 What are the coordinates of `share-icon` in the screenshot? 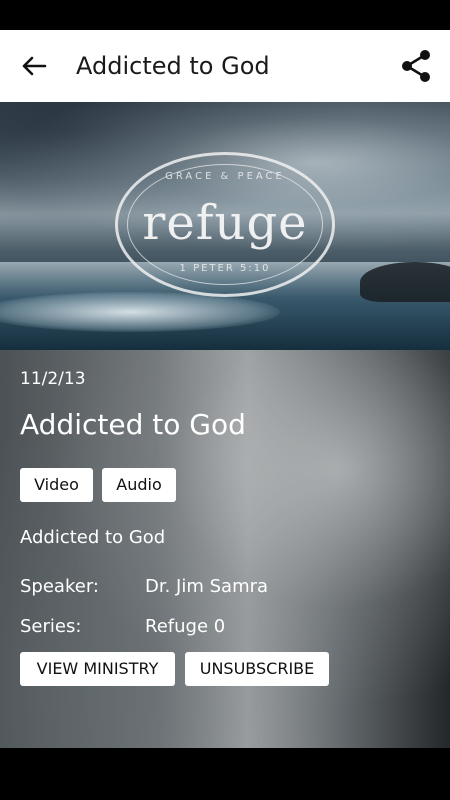 It's located at (416, 66).